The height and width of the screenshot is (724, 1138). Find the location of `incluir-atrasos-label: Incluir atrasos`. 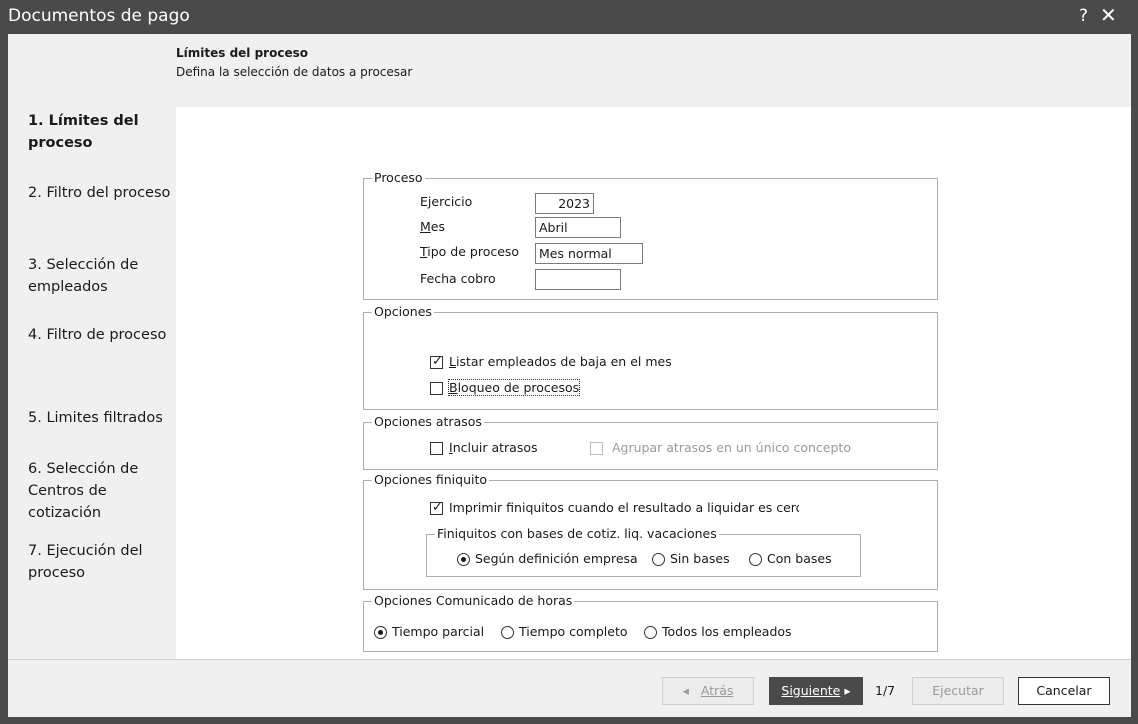

incluir-atrasos-label: Incluir atrasos is located at coordinates (493, 447).